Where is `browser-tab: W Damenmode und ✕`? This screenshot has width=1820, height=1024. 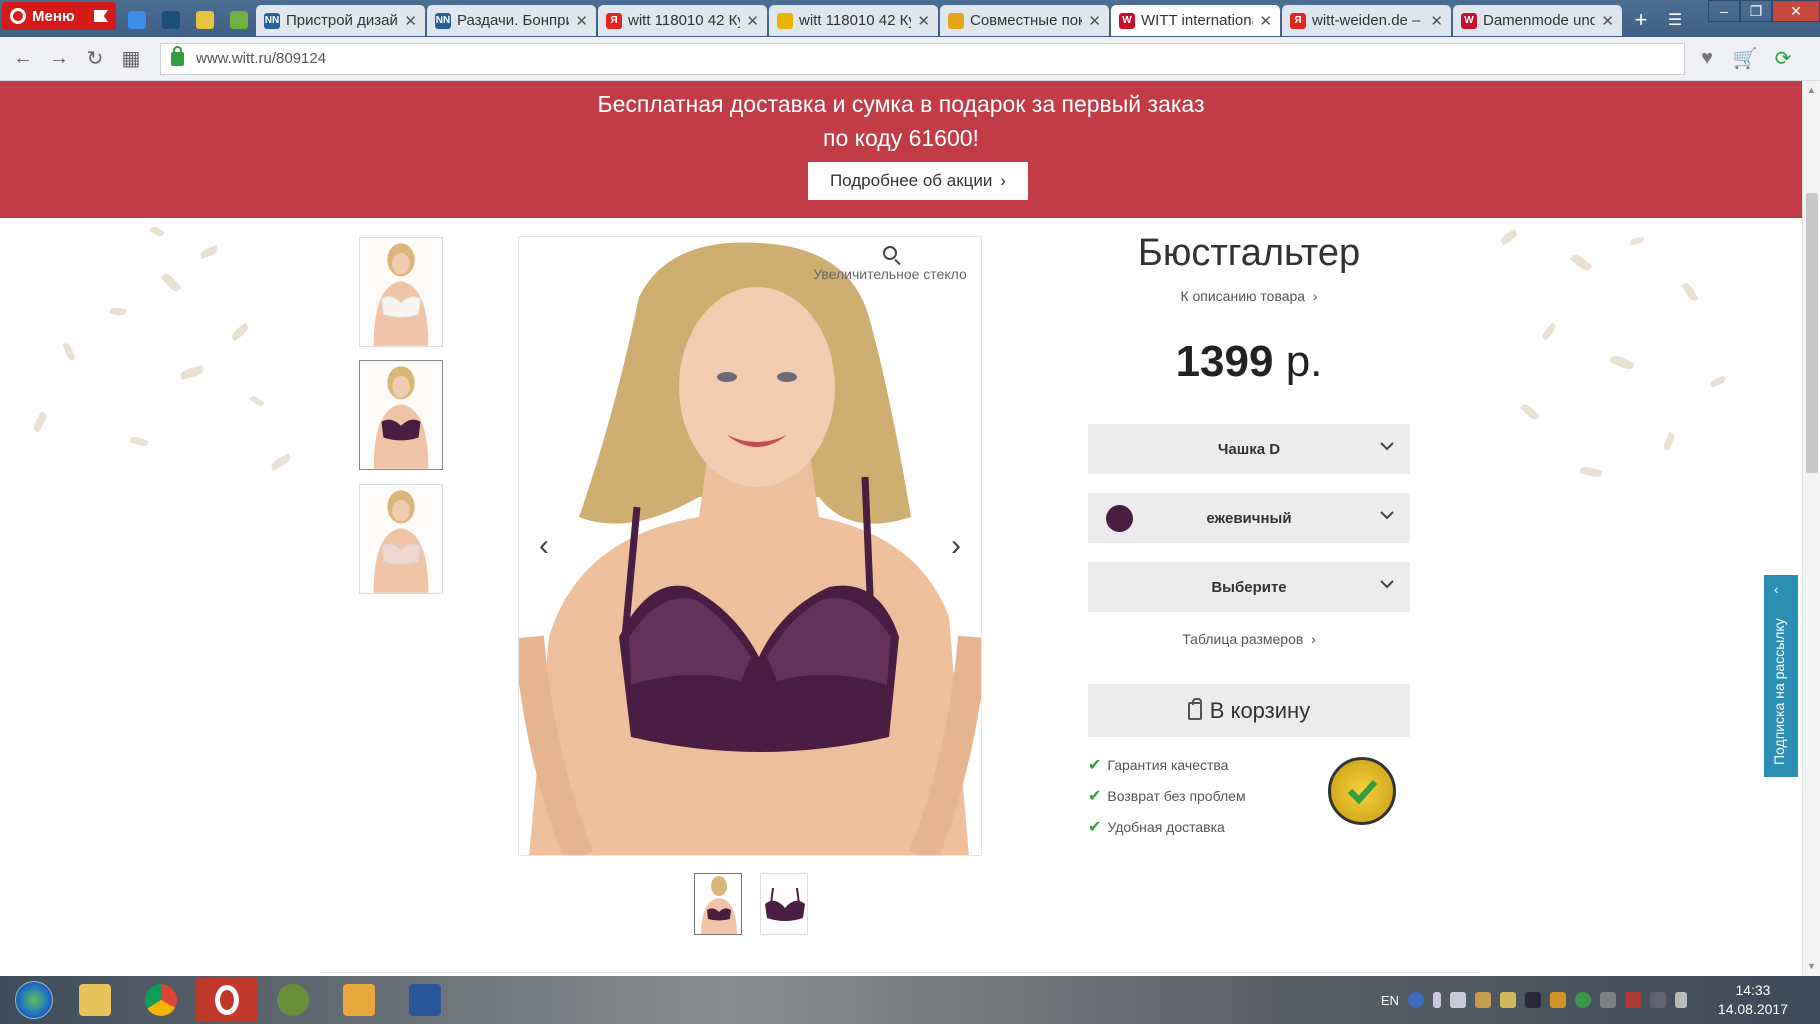 browser-tab: W Damenmode und ✕ is located at coordinates (1537, 20).